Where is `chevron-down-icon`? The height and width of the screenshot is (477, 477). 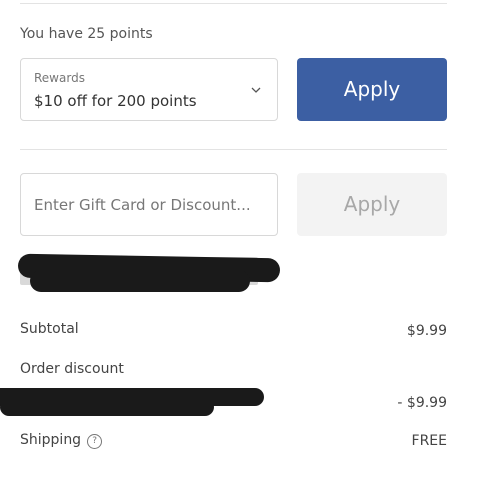
chevron-down-icon is located at coordinates (256, 90).